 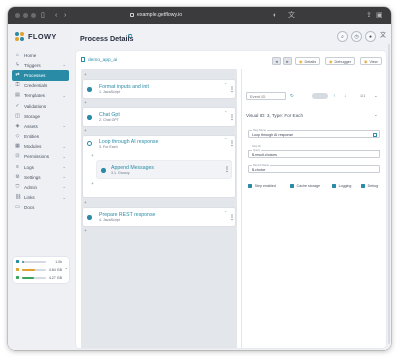 What do you see at coordinates (89, 143) in the screenshot?
I see `collapse-loop-icon` at bounding box center [89, 143].